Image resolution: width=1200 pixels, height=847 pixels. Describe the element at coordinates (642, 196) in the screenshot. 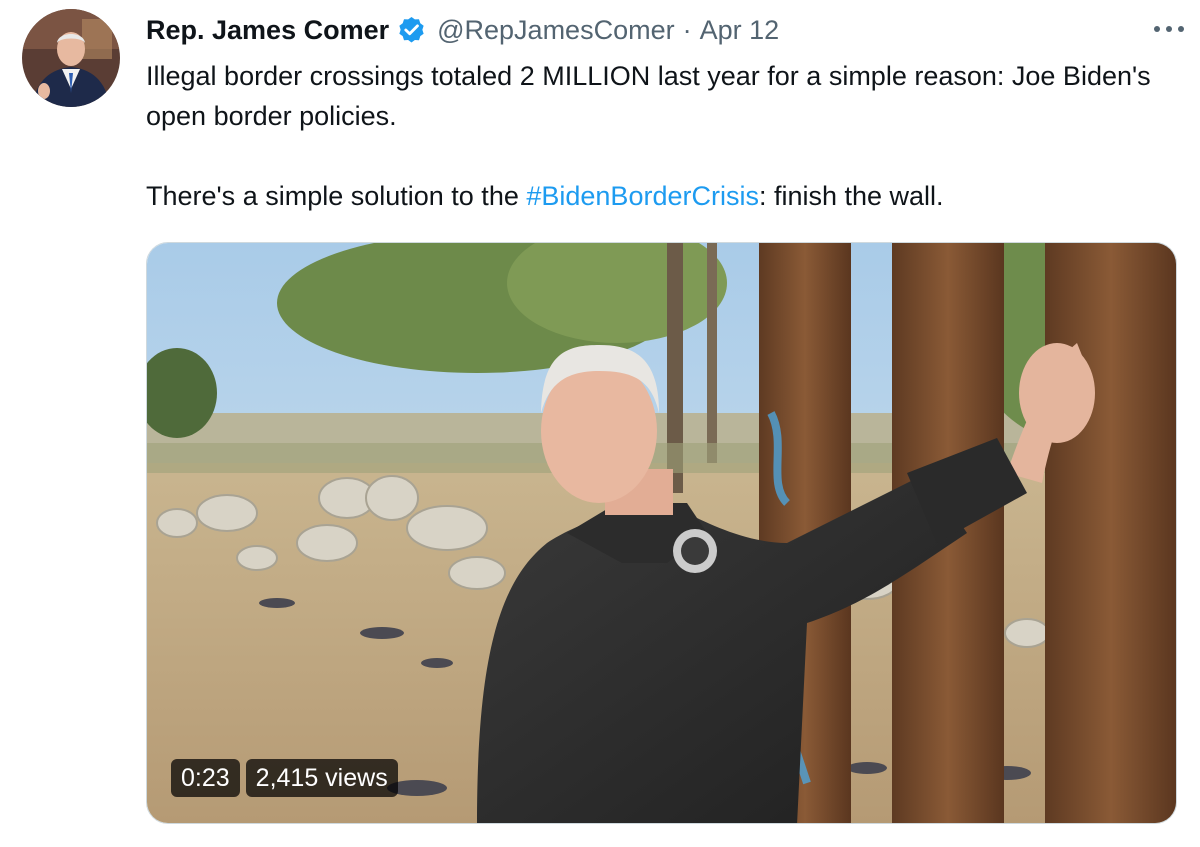

I see `hashtag-link: #BidenBorderCrisis` at that location.